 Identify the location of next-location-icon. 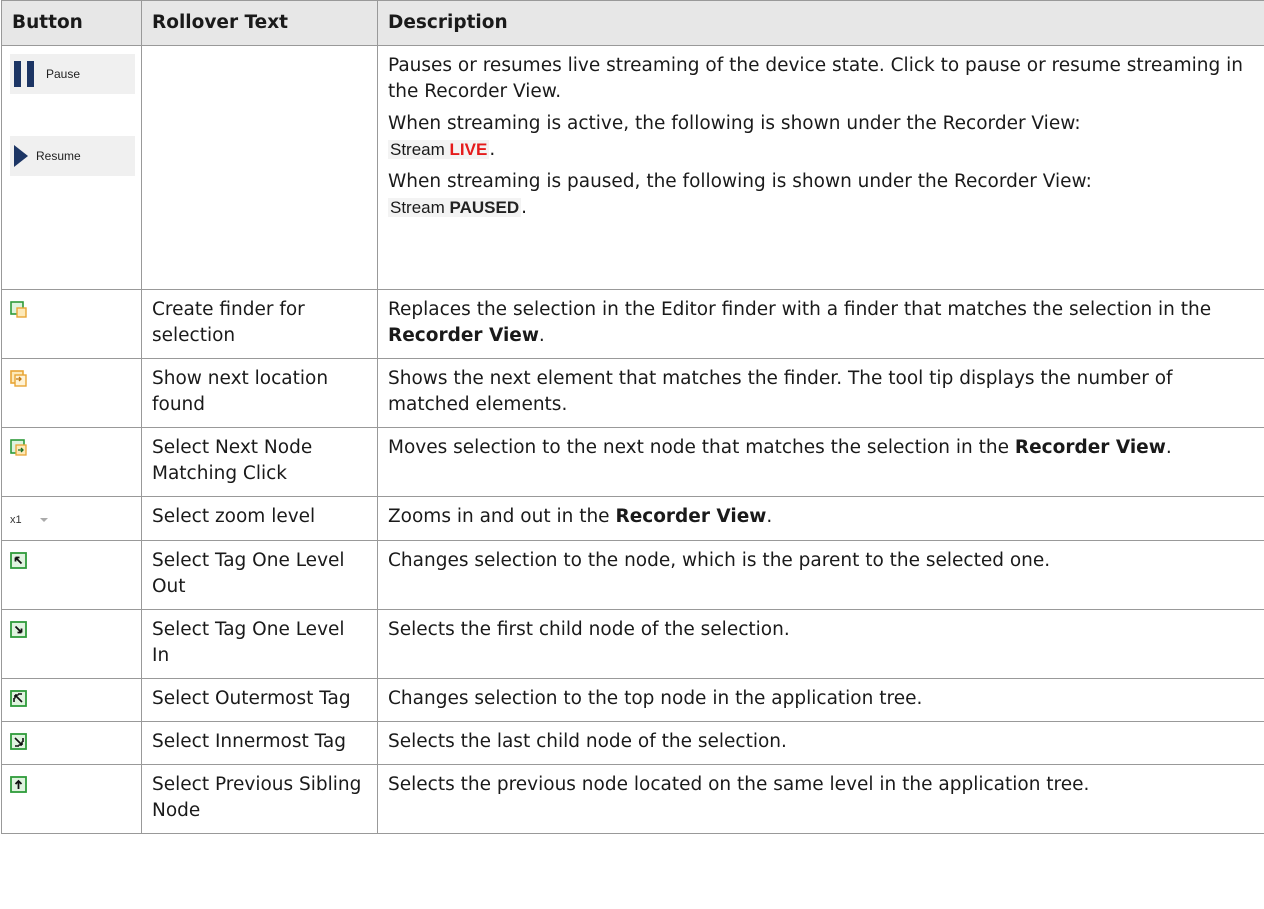
(18, 378).